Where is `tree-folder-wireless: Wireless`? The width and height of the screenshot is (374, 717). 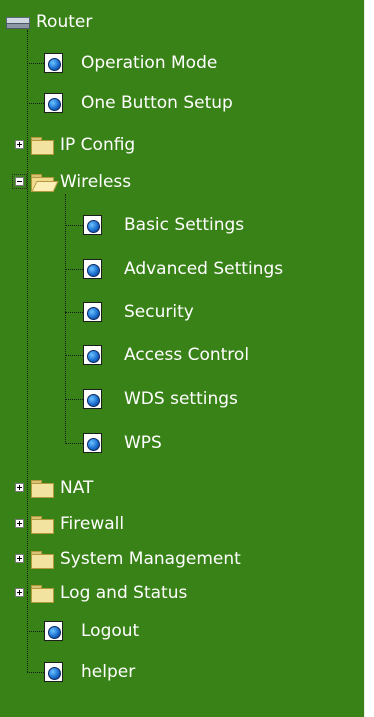 tree-folder-wireless: Wireless is located at coordinates (80, 182).